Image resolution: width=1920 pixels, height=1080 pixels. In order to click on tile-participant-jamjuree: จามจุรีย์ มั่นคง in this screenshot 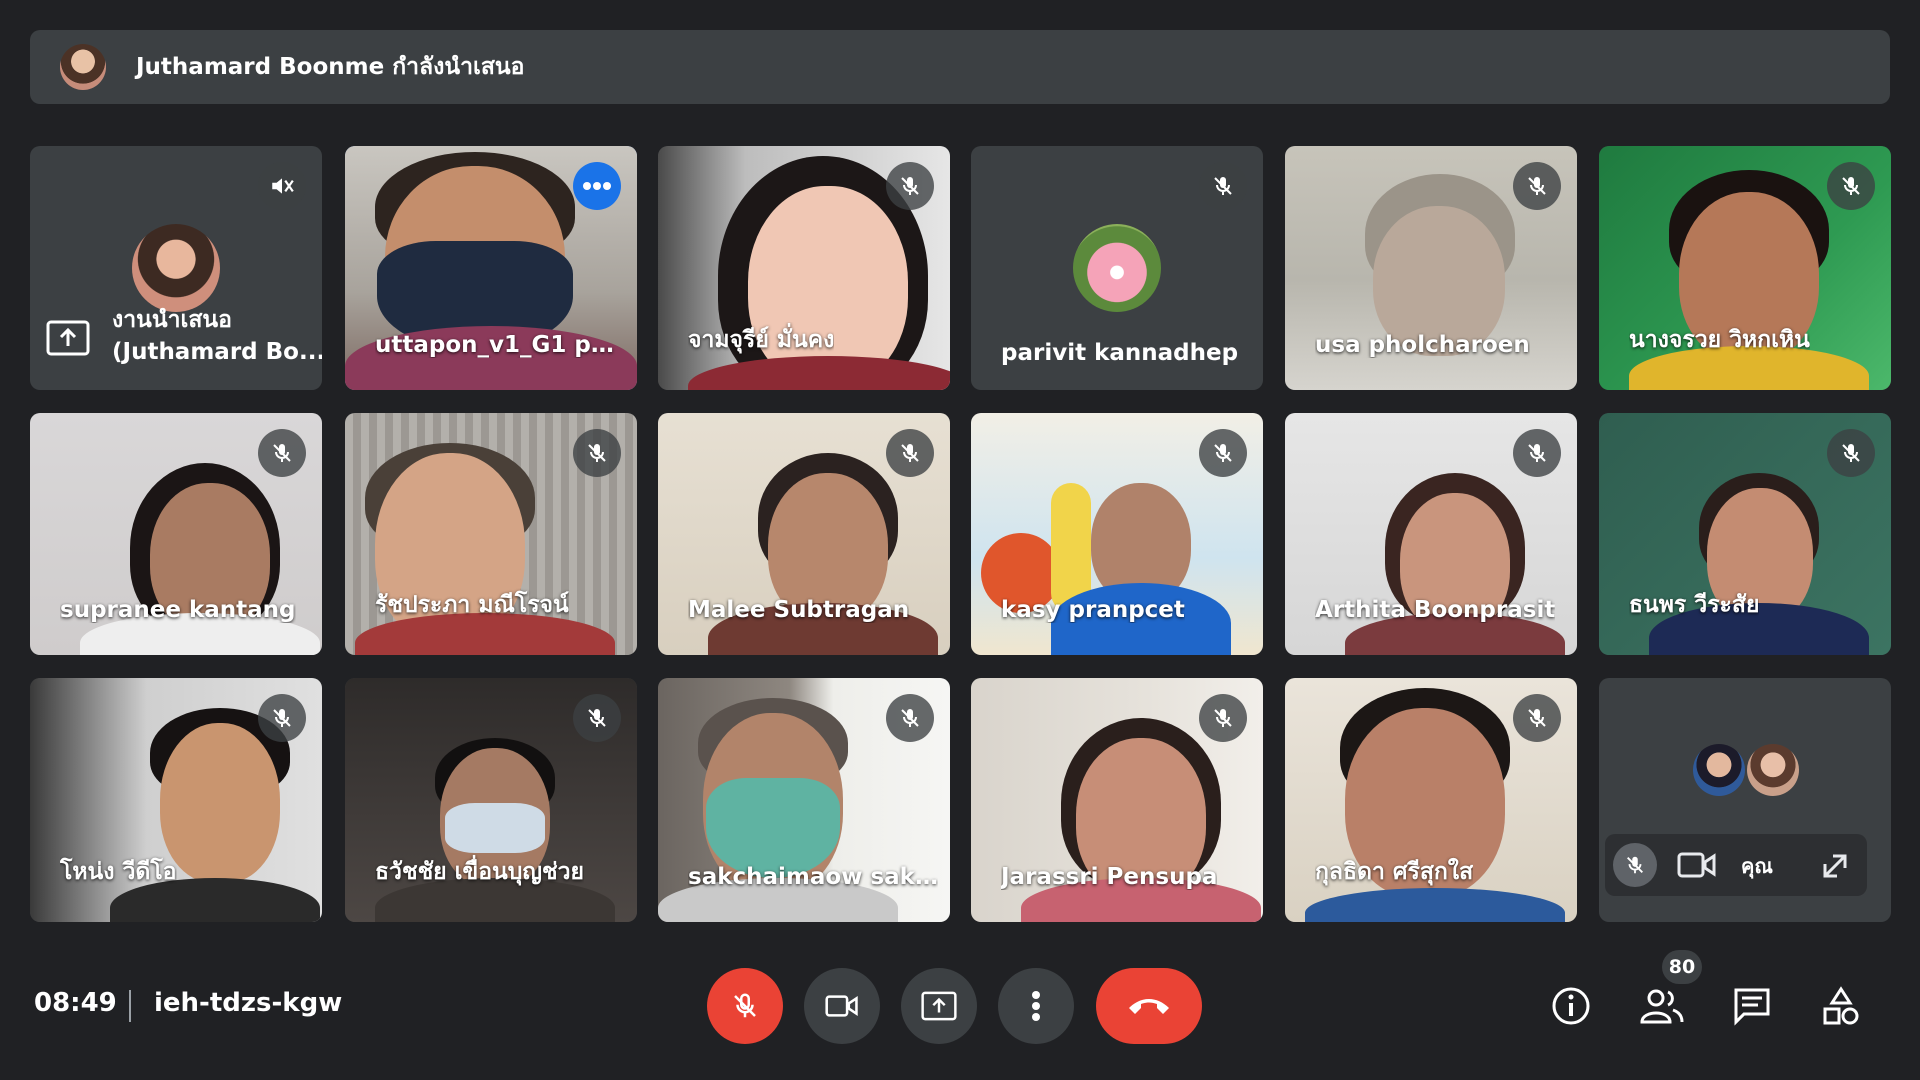, I will do `click(804, 268)`.